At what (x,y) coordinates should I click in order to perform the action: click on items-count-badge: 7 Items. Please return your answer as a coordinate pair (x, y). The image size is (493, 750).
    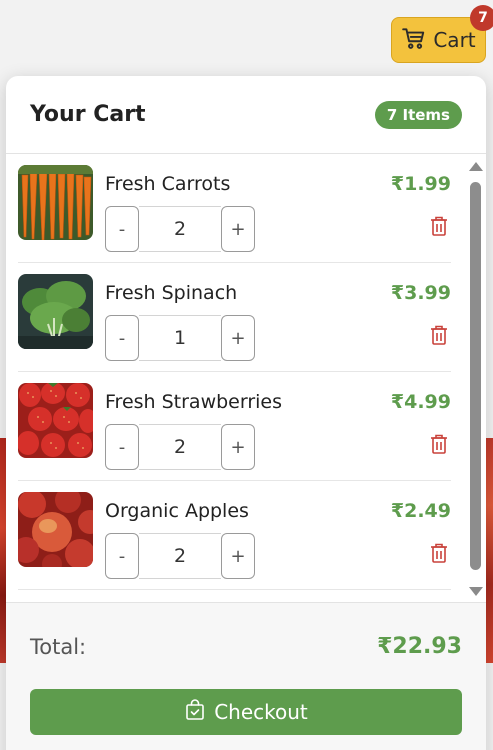
    Looking at the image, I should click on (418, 114).